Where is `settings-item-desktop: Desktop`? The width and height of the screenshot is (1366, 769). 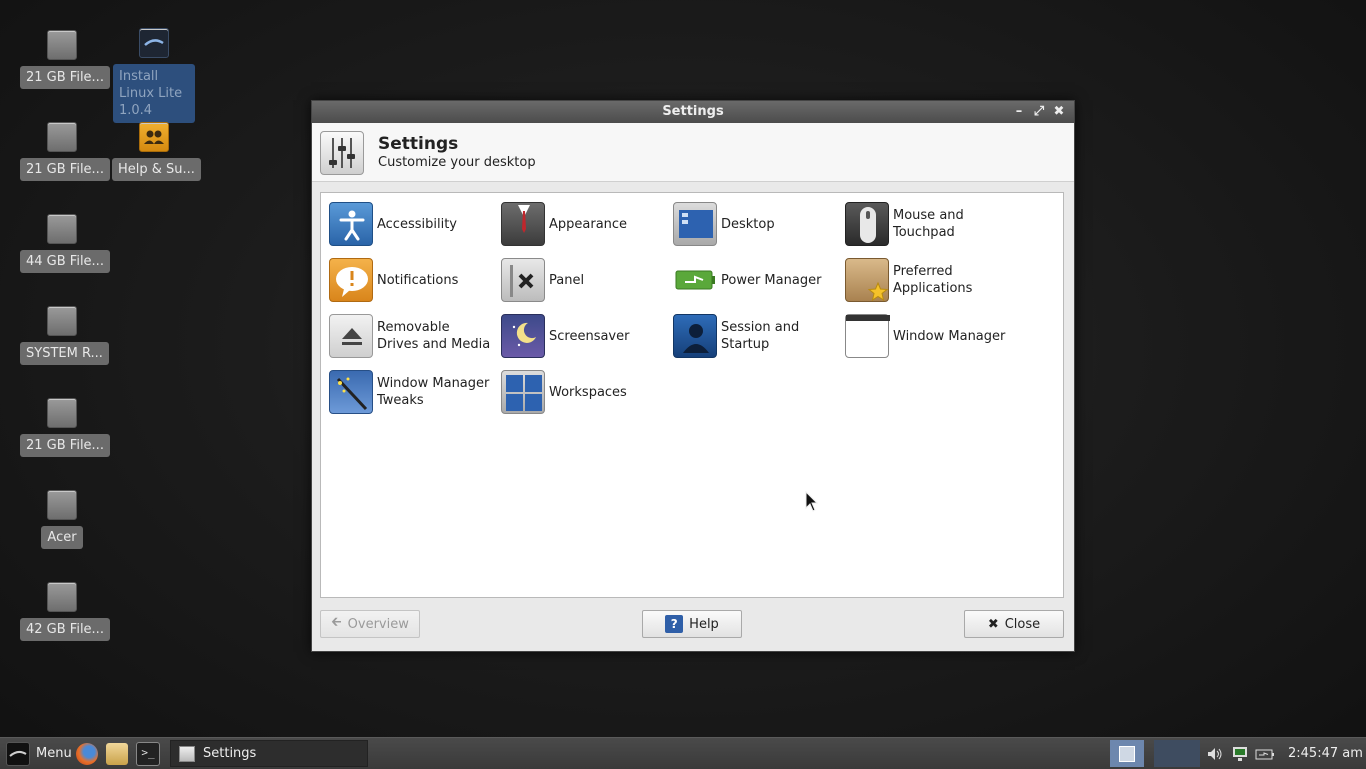
settings-item-desktop: Desktop is located at coordinates (750, 224).